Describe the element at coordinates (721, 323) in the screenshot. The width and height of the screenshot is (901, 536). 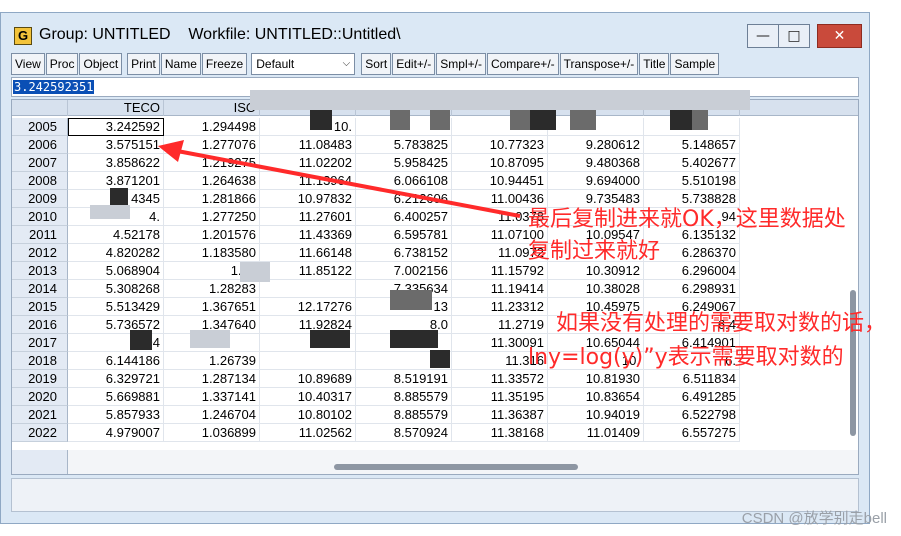
I see `annotation-text-3: 如果没有处理的需要取对数的话，` at that location.